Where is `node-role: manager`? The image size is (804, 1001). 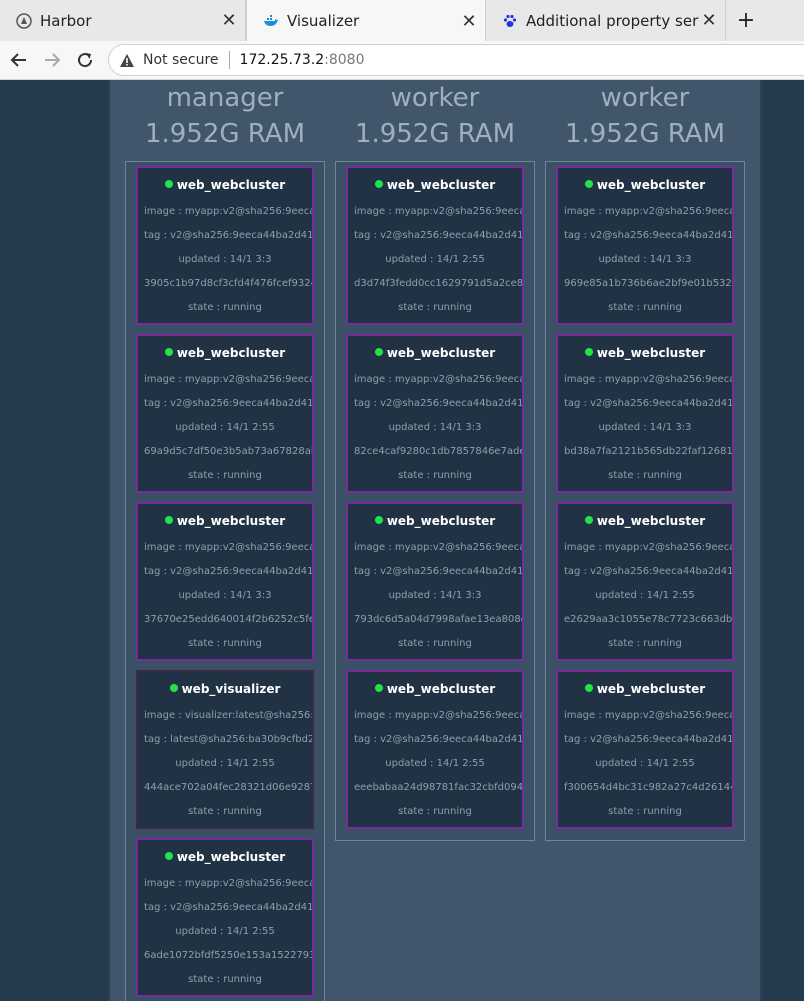
node-role: manager is located at coordinates (225, 98).